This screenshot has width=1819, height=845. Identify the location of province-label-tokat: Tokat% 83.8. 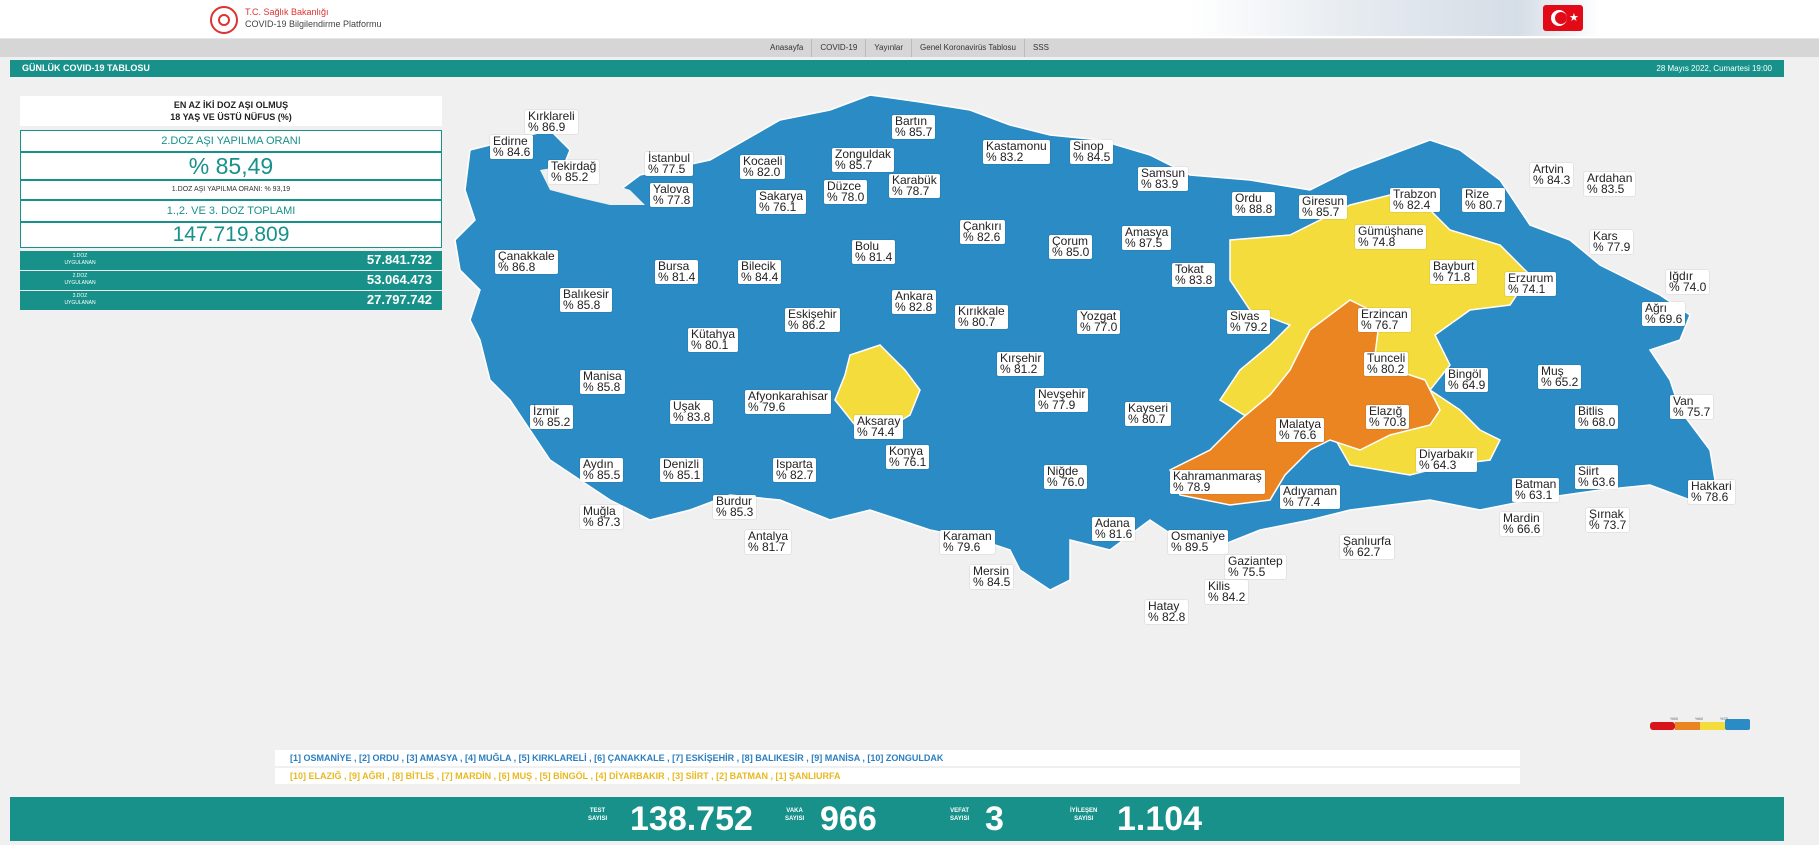
(1194, 275).